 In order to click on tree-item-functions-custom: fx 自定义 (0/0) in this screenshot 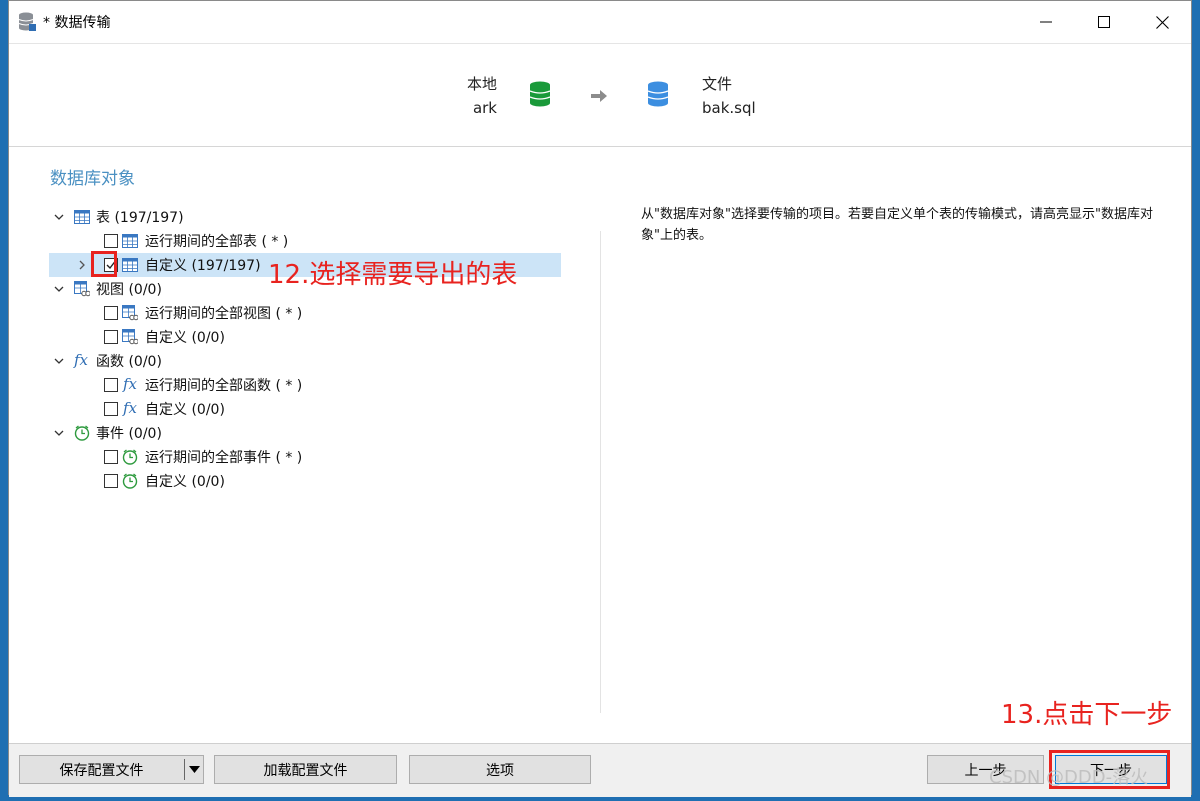, I will do `click(199, 409)`.